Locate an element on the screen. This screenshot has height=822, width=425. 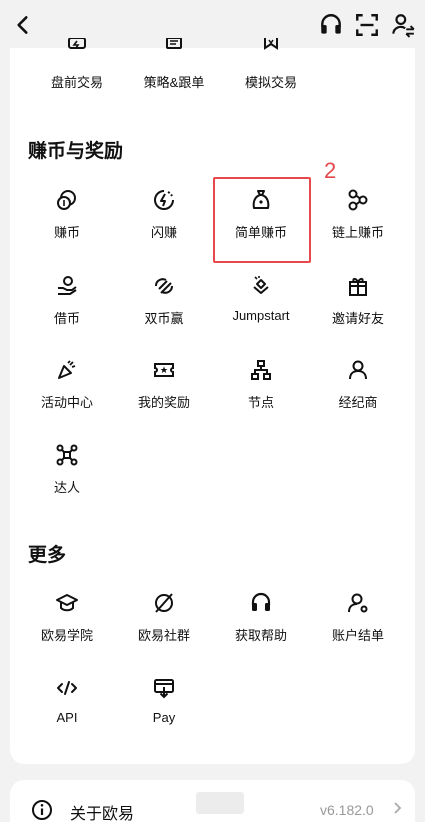
grid-item-label: 账户结单 is located at coordinates (357, 635).